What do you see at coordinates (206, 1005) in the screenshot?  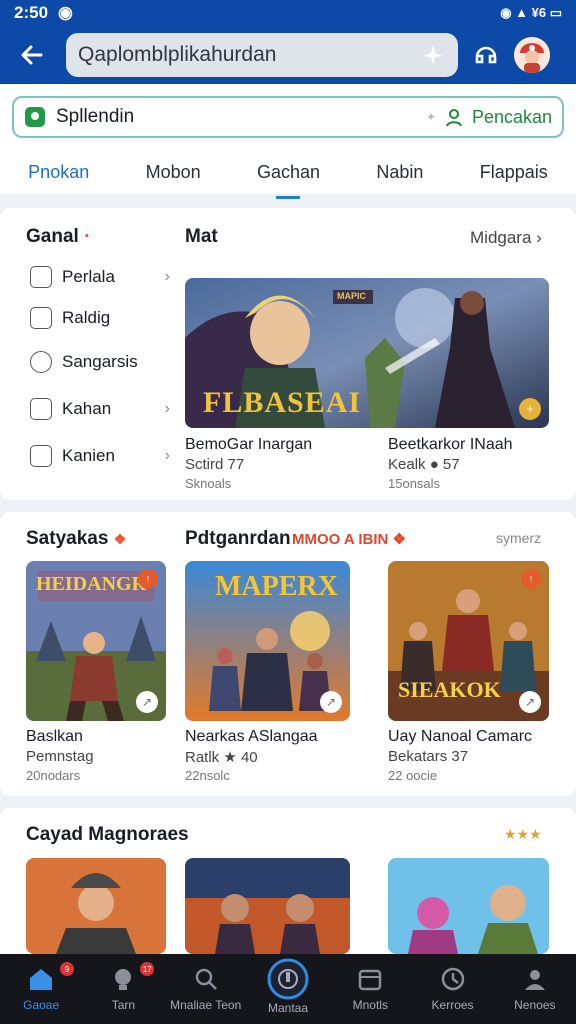 I see `nav-label: Mnaliae Teon` at bounding box center [206, 1005].